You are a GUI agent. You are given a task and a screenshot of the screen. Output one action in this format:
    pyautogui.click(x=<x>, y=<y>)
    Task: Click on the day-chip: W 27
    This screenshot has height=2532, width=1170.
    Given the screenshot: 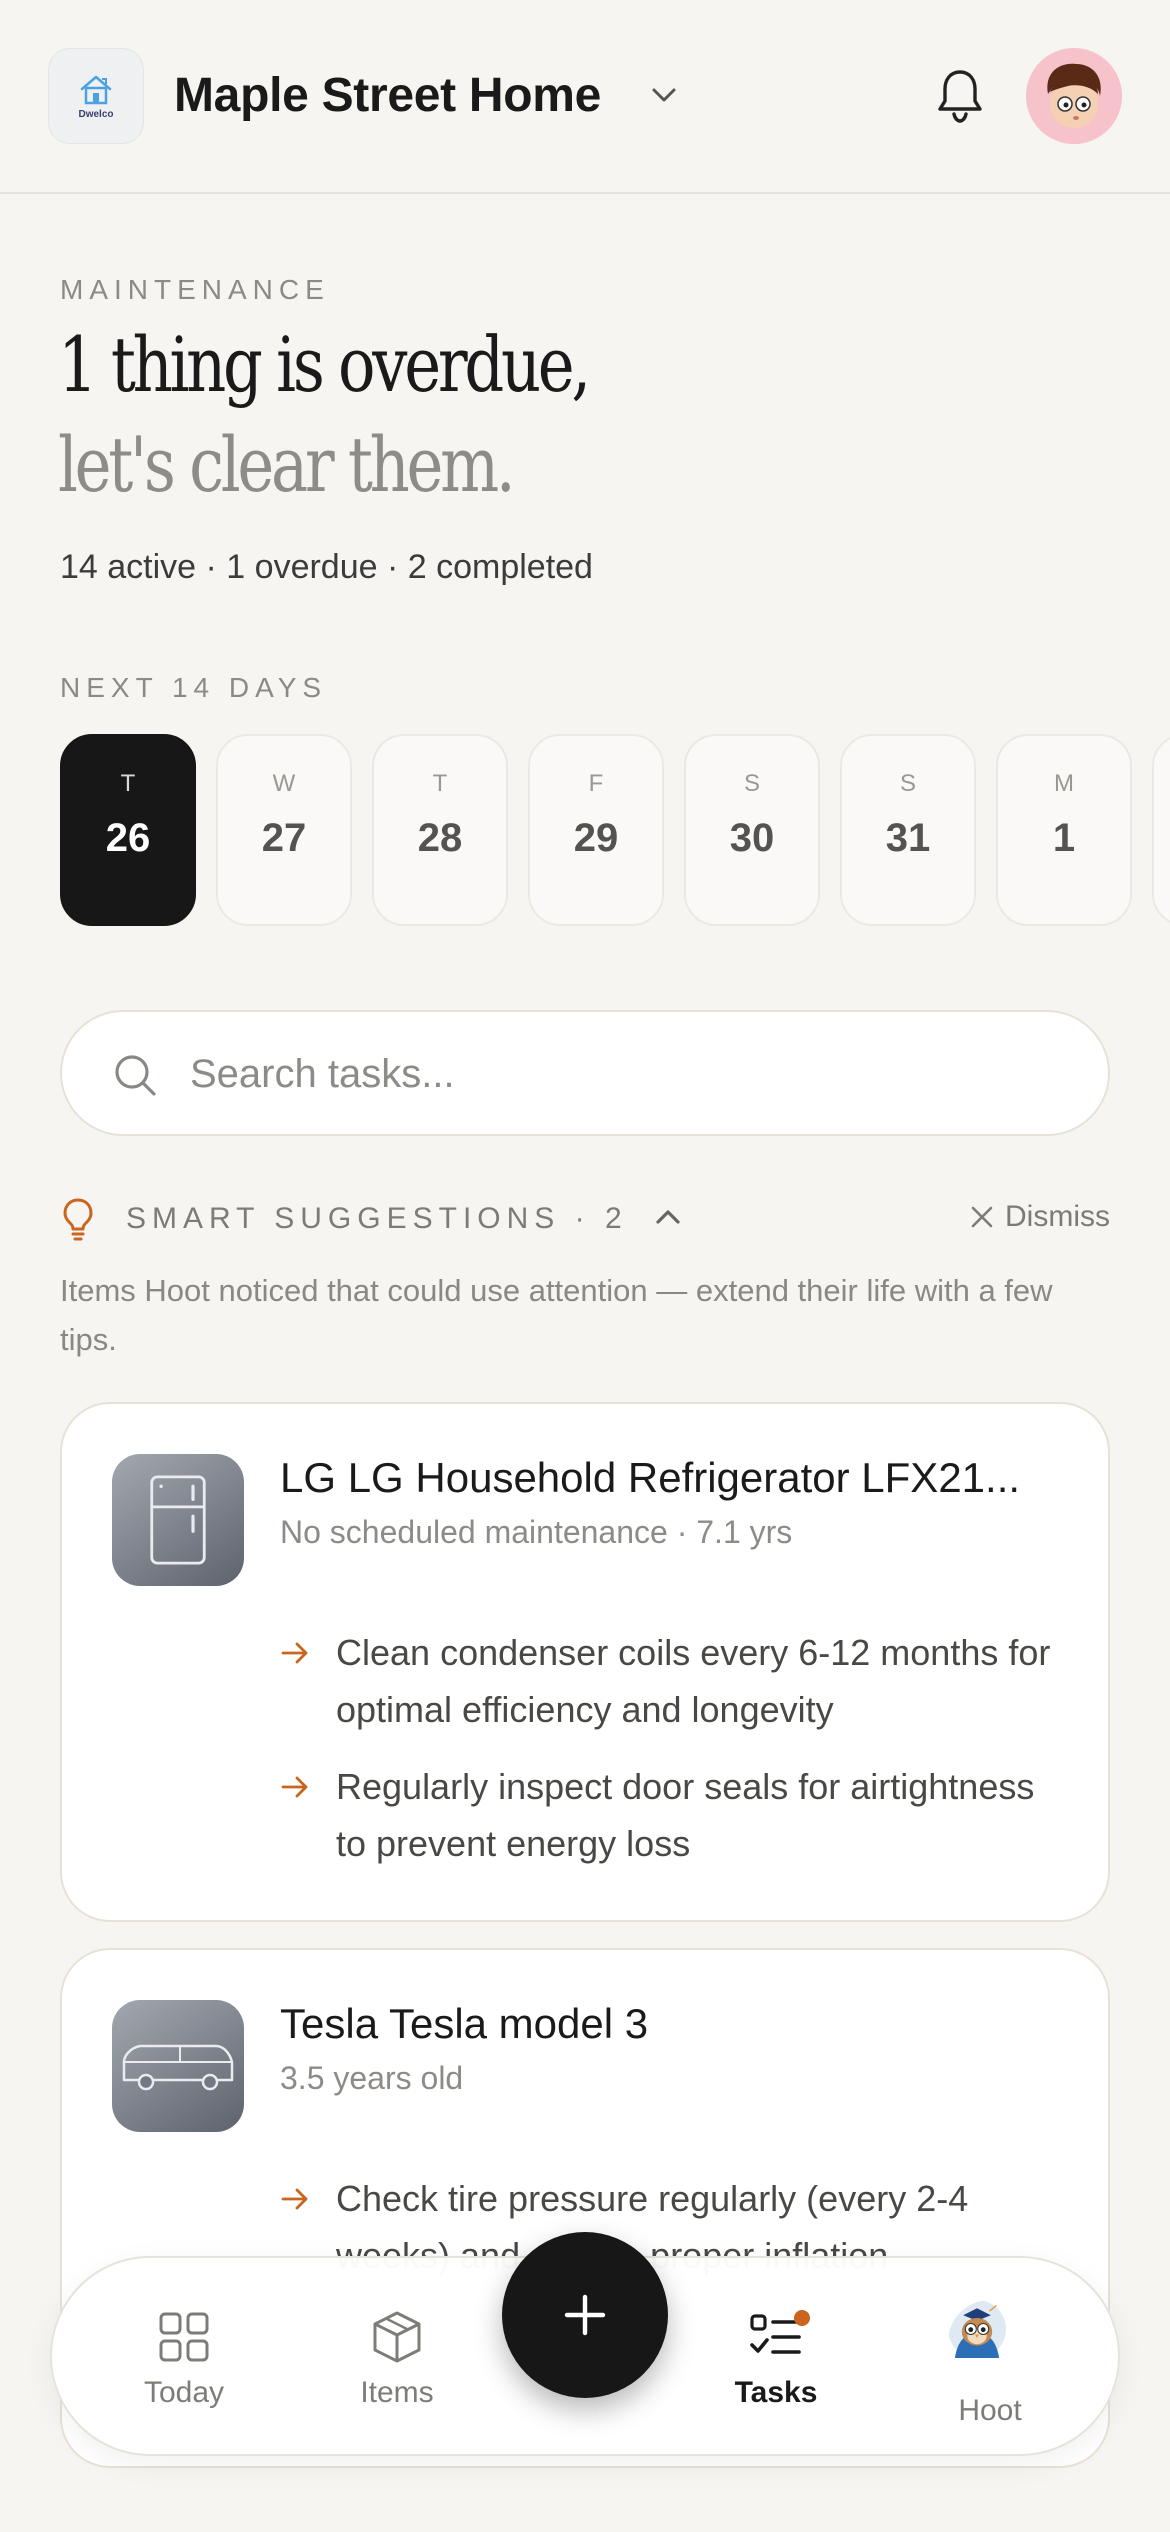 What is the action you would take?
    pyautogui.click(x=284, y=830)
    